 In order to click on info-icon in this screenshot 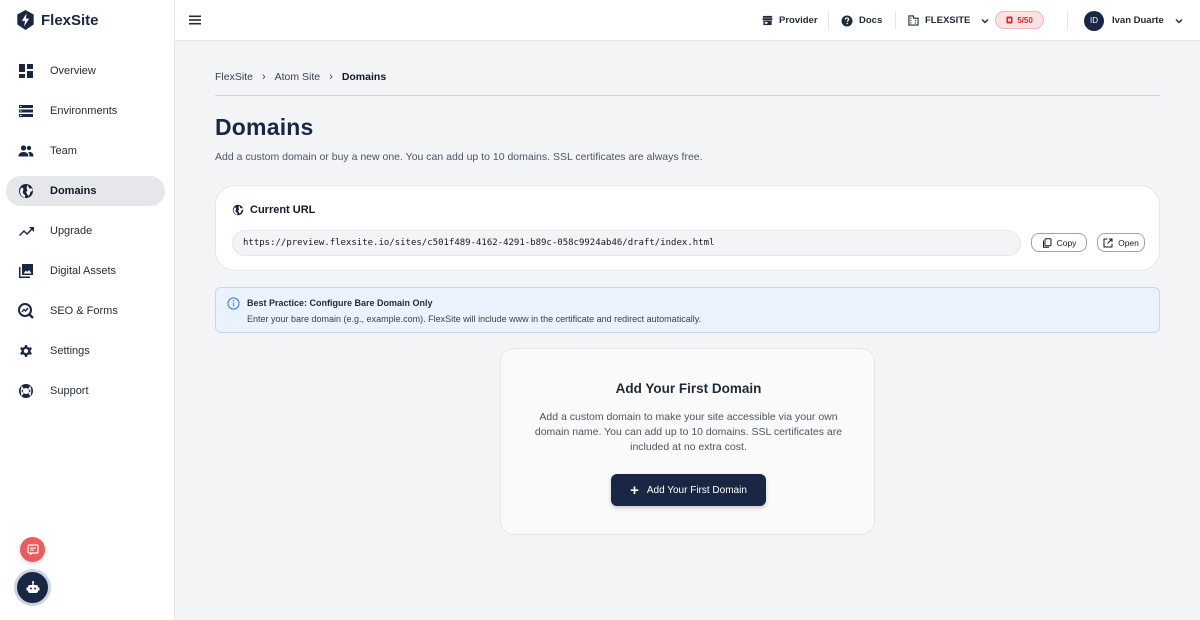, I will do `click(233, 303)`.